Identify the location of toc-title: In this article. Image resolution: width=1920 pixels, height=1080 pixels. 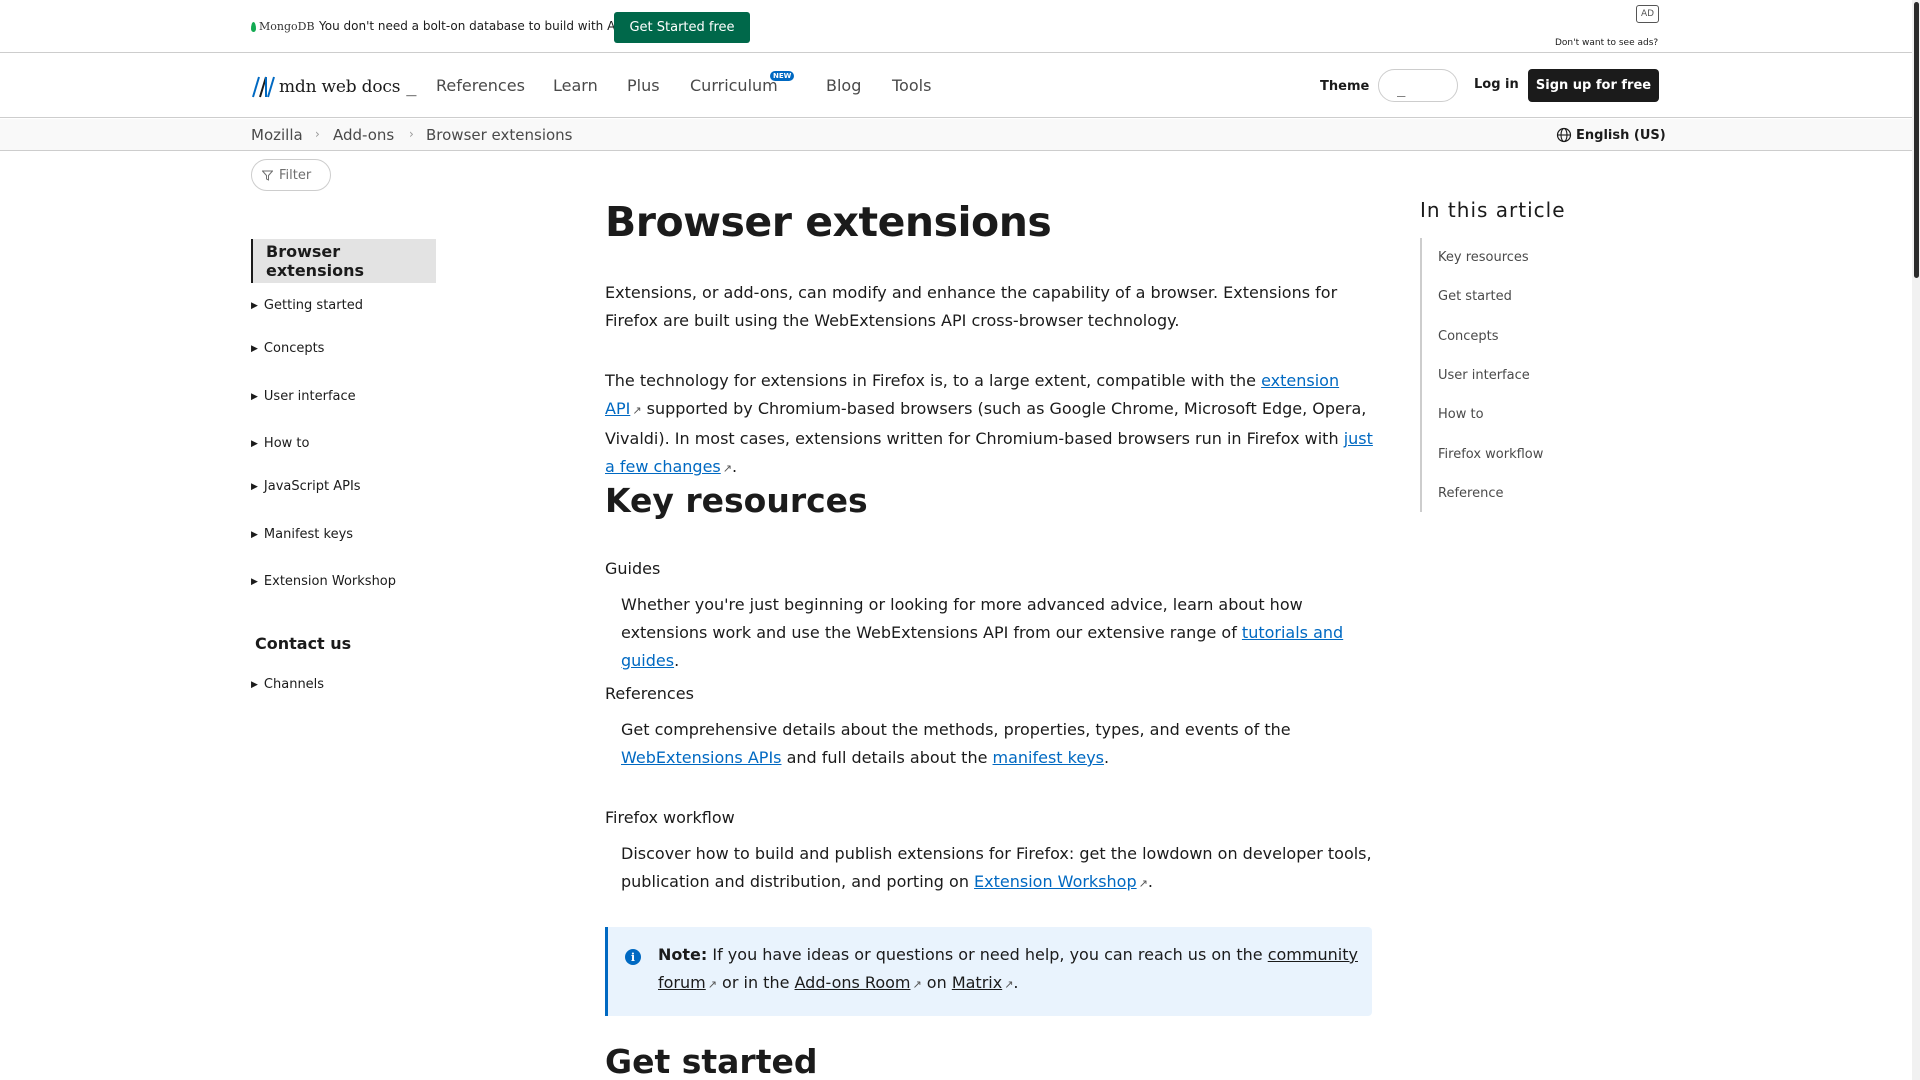
(1493, 210).